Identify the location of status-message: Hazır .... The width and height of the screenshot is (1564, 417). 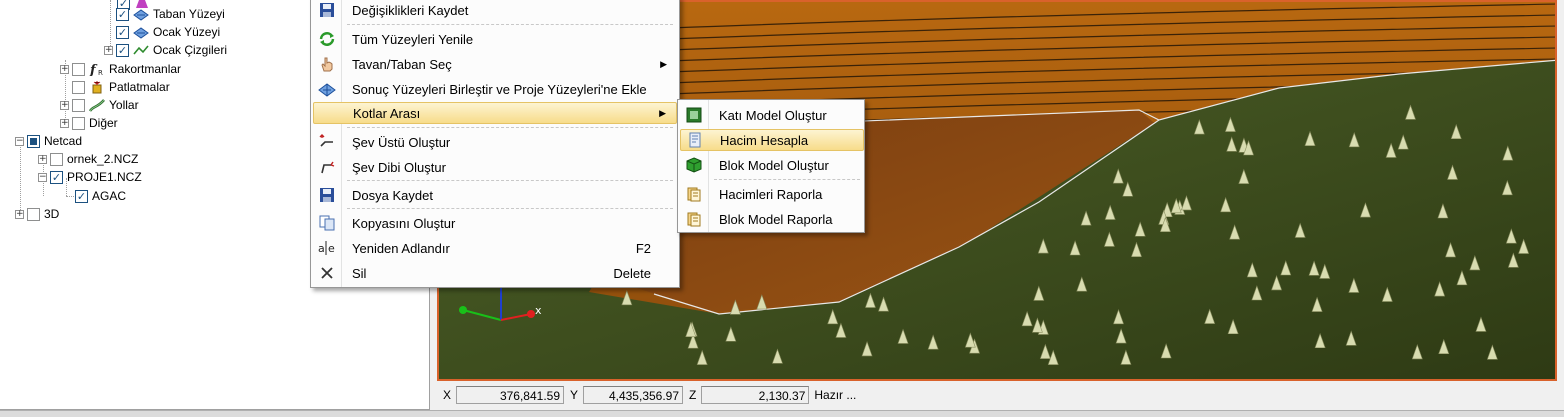
(835, 395).